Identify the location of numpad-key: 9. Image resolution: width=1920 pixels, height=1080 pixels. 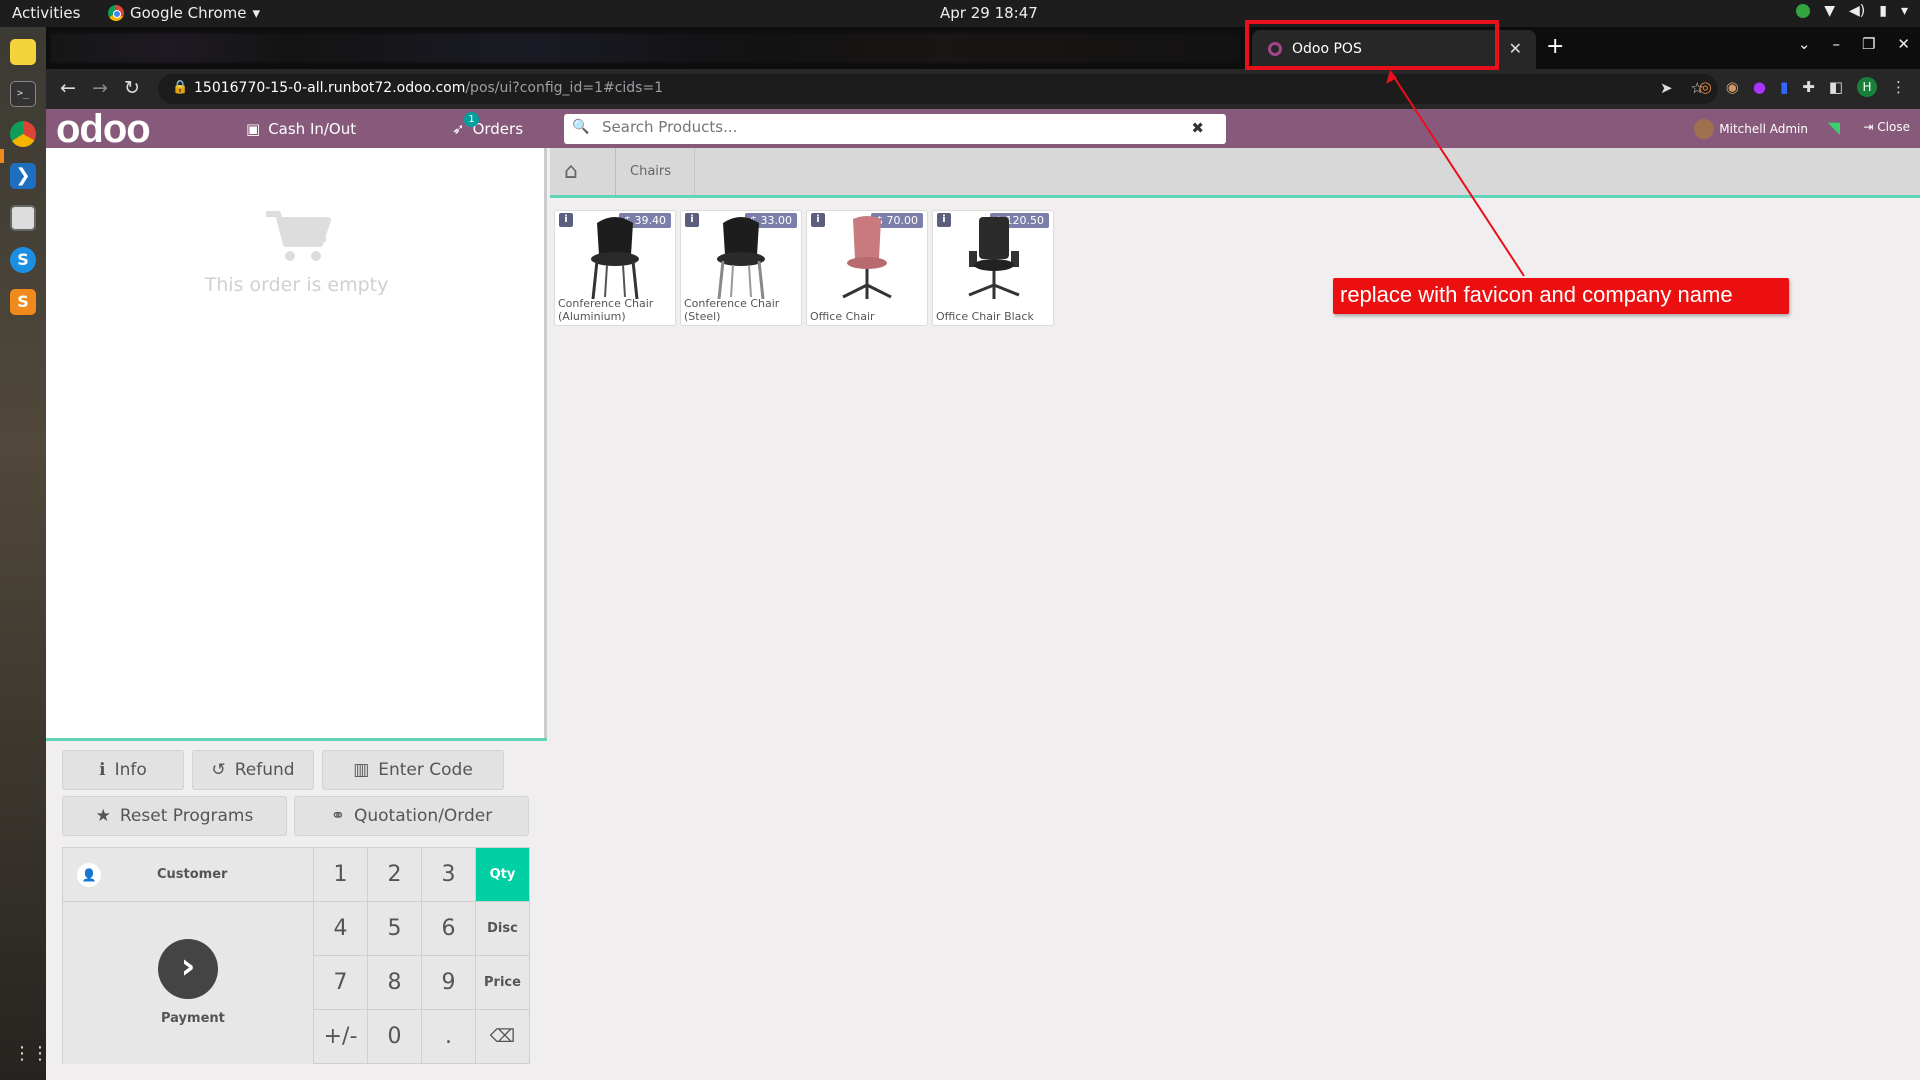
(449, 983).